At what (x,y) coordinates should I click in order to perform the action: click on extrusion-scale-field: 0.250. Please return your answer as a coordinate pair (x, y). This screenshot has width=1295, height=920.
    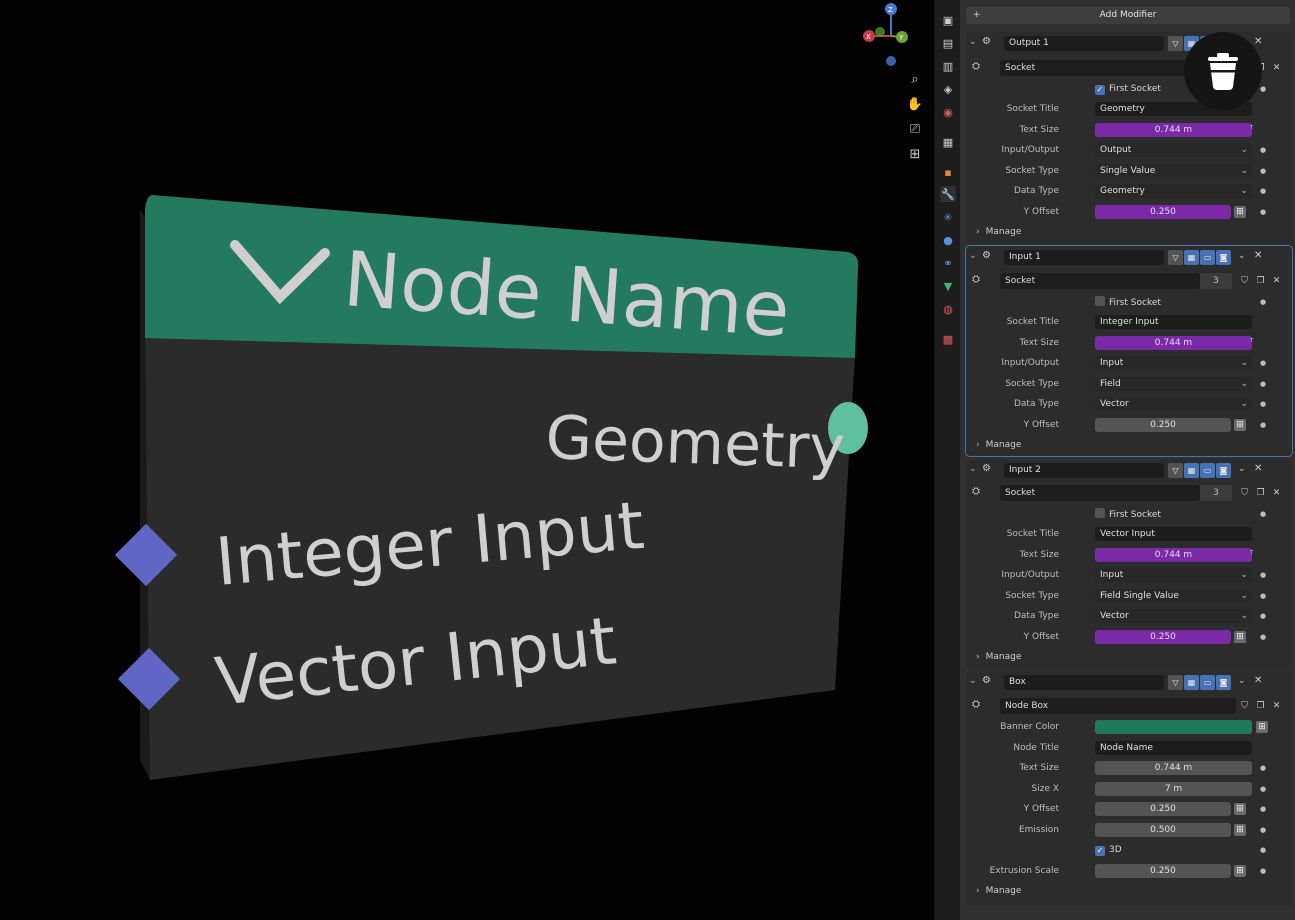
    Looking at the image, I should click on (1163, 871).